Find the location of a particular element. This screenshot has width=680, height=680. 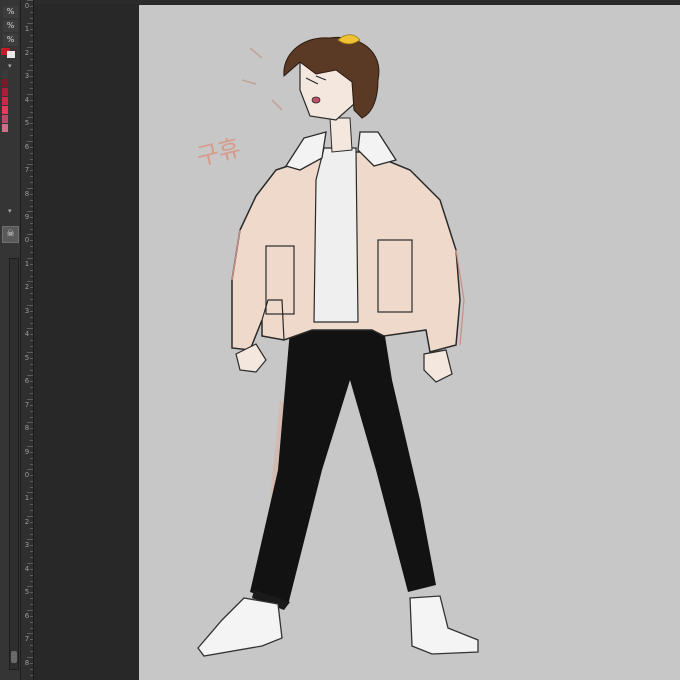

background-color-swatch is located at coordinates (11, 54).